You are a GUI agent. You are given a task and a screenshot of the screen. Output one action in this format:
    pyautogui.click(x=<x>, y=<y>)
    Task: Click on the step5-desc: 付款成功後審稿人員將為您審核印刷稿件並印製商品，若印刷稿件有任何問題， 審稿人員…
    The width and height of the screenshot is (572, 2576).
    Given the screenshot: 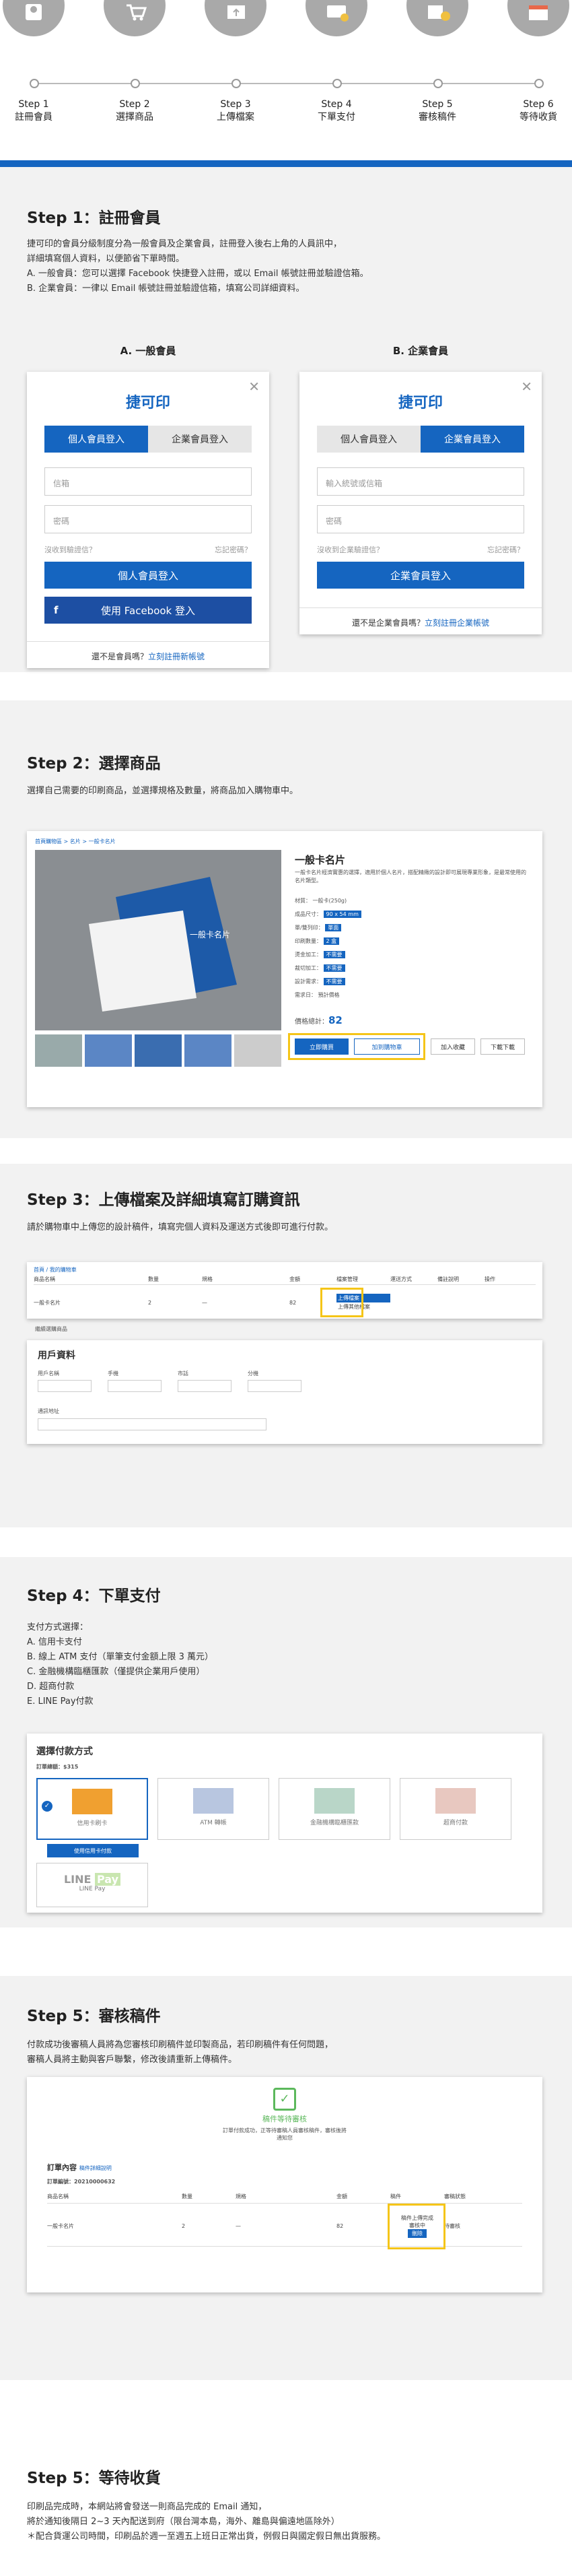 What is the action you would take?
    pyautogui.click(x=180, y=2053)
    